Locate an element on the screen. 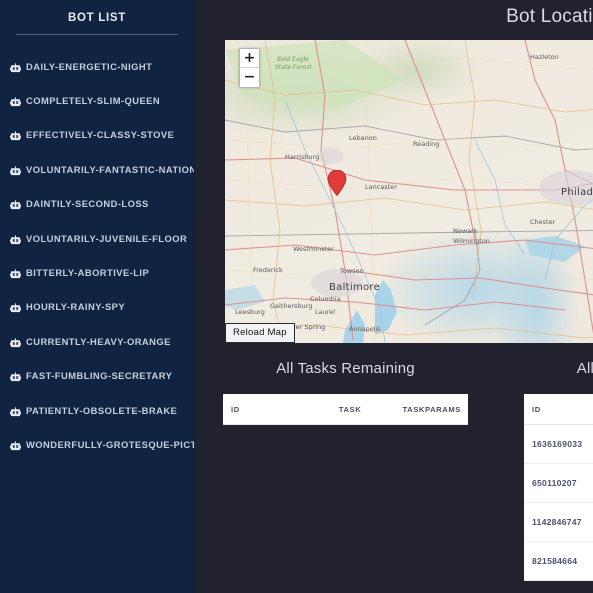  table-cell-id: 1142846747 is located at coordinates (558, 522).